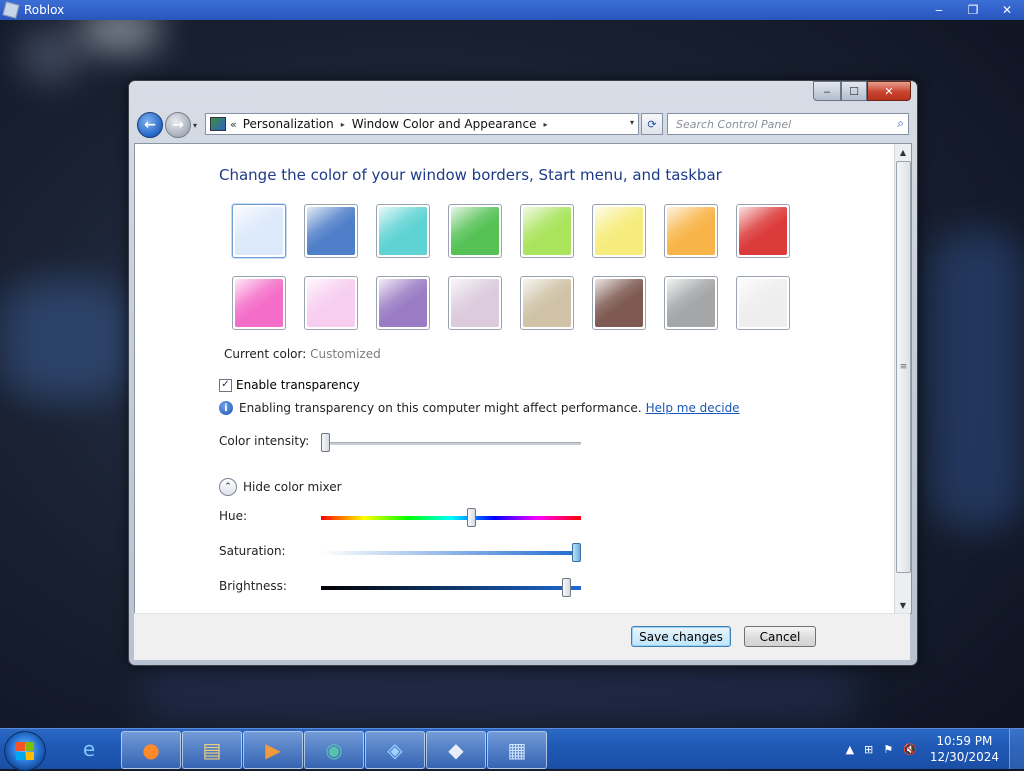 The height and width of the screenshot is (771, 1024). Describe the element at coordinates (964, 757) in the screenshot. I see `clock-date: 12/30/2024` at that location.